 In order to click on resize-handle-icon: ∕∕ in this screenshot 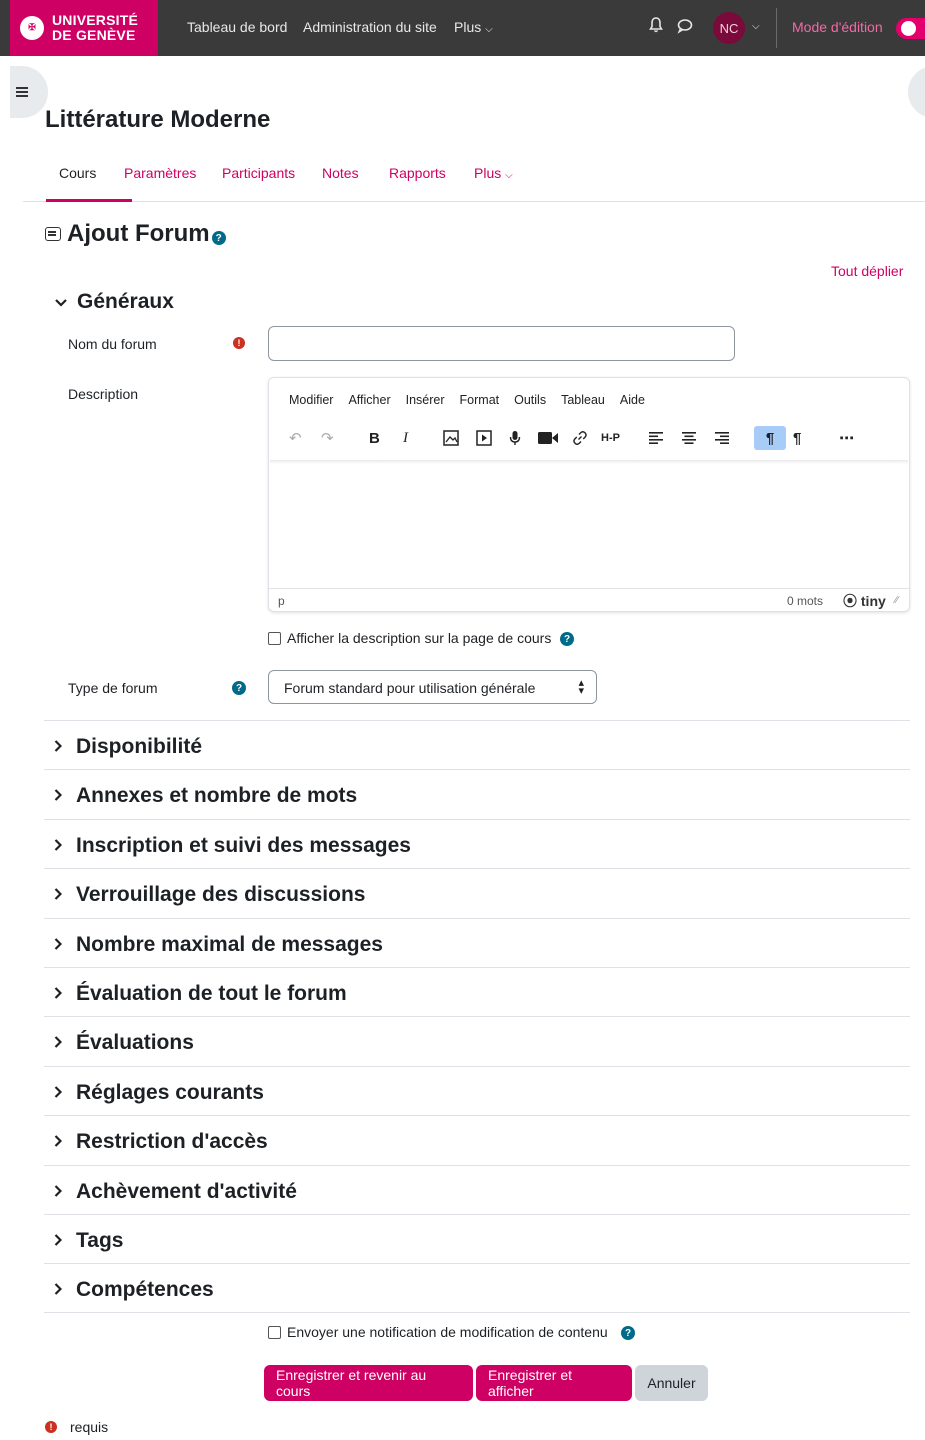, I will do `click(896, 600)`.